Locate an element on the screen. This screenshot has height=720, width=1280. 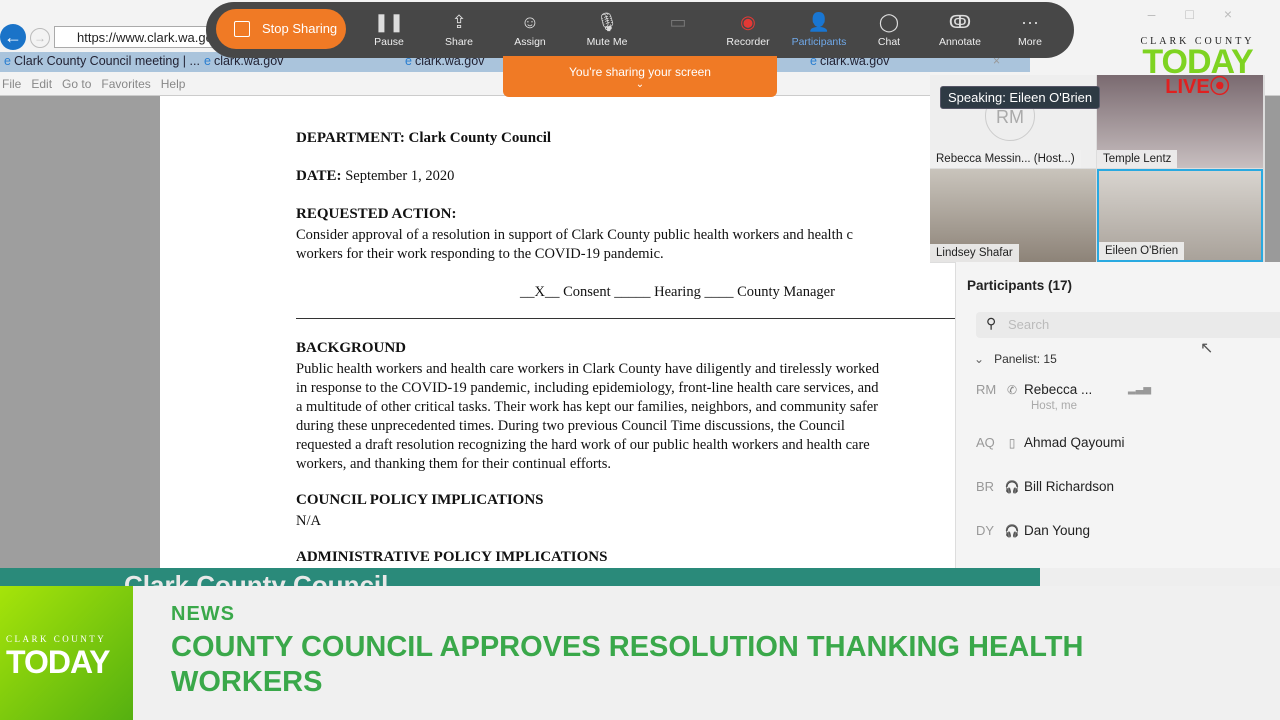
video-button: ▭ is located at coordinates (678, 23).